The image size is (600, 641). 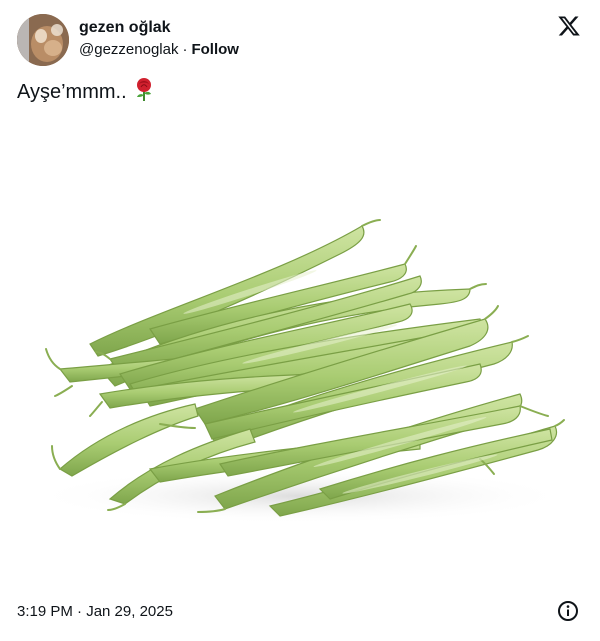 What do you see at coordinates (144, 94) in the screenshot?
I see `rose-emoji-icon` at bounding box center [144, 94].